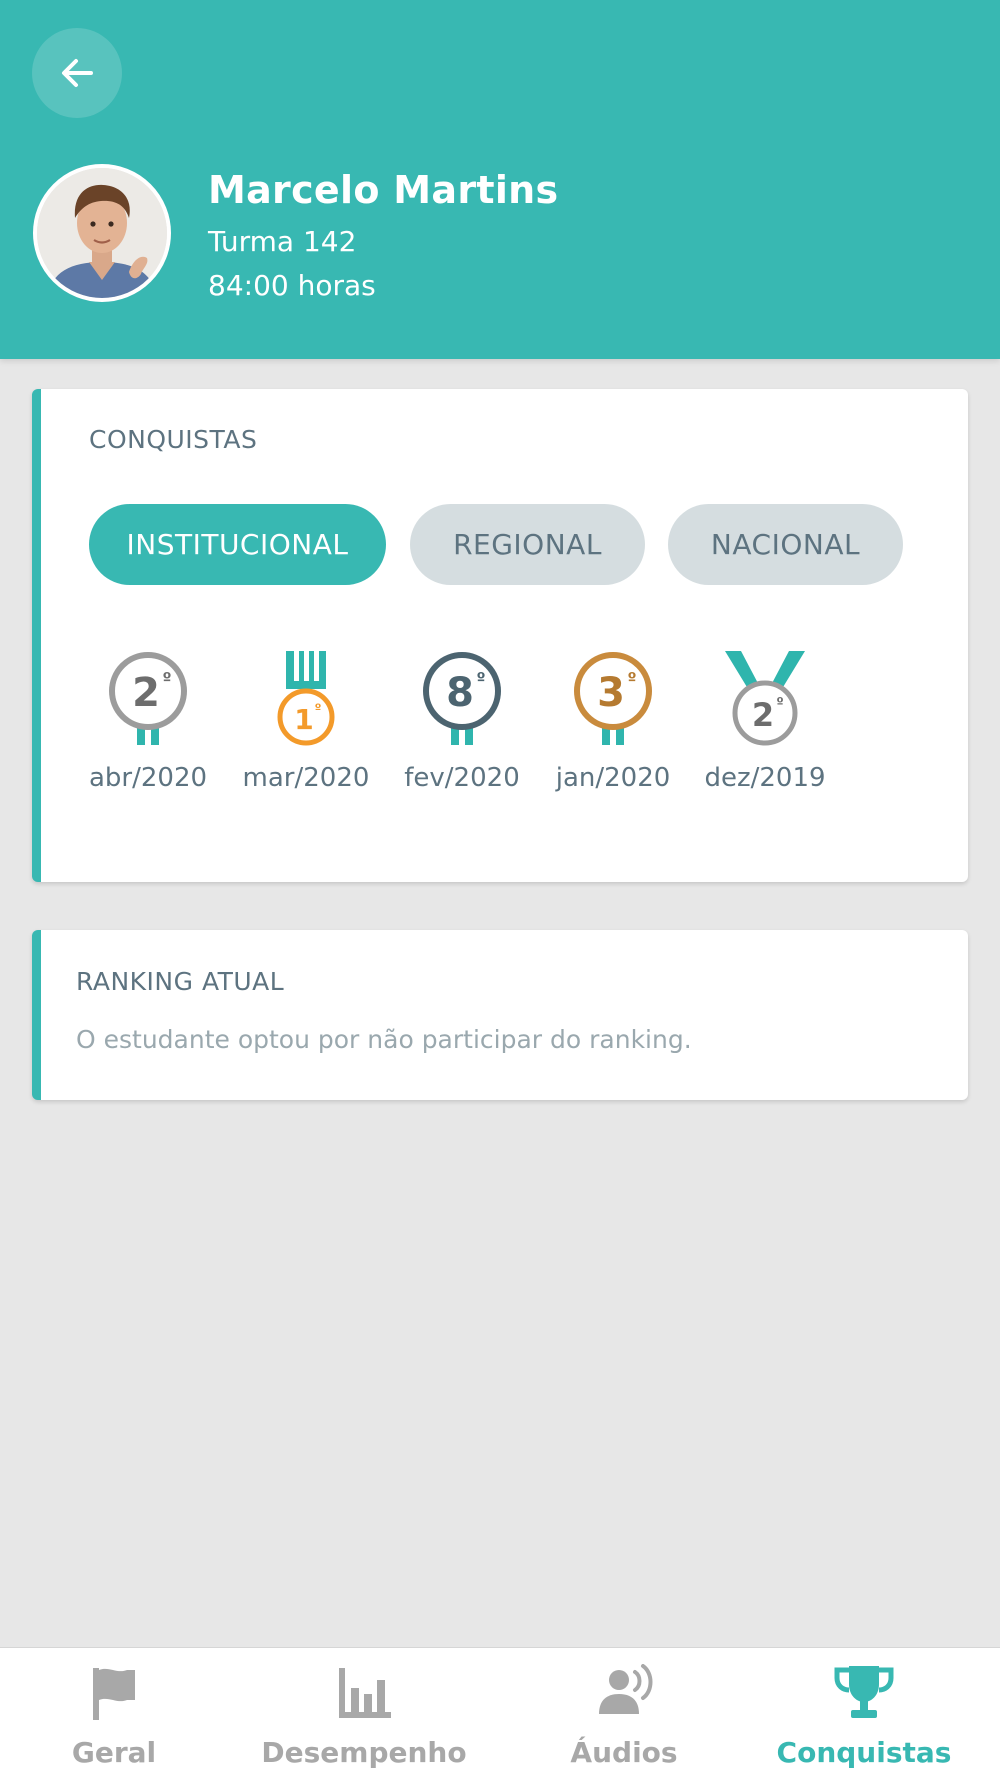 The height and width of the screenshot is (1778, 1000). I want to click on gold-medal-icon: 1 º, so click(306, 698).